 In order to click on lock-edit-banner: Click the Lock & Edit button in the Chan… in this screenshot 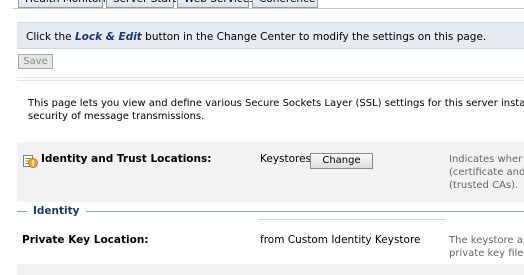, I will do `click(270, 35)`.